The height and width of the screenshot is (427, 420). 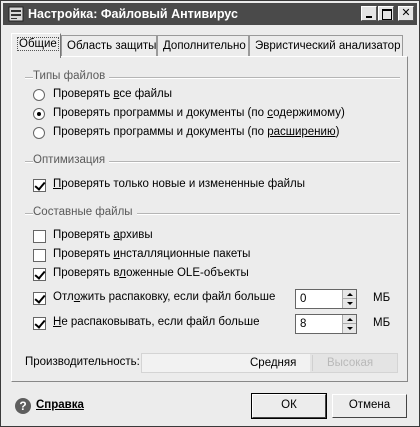 I want to click on no-unpack-size-down-arrow-icon, so click(x=349, y=328).